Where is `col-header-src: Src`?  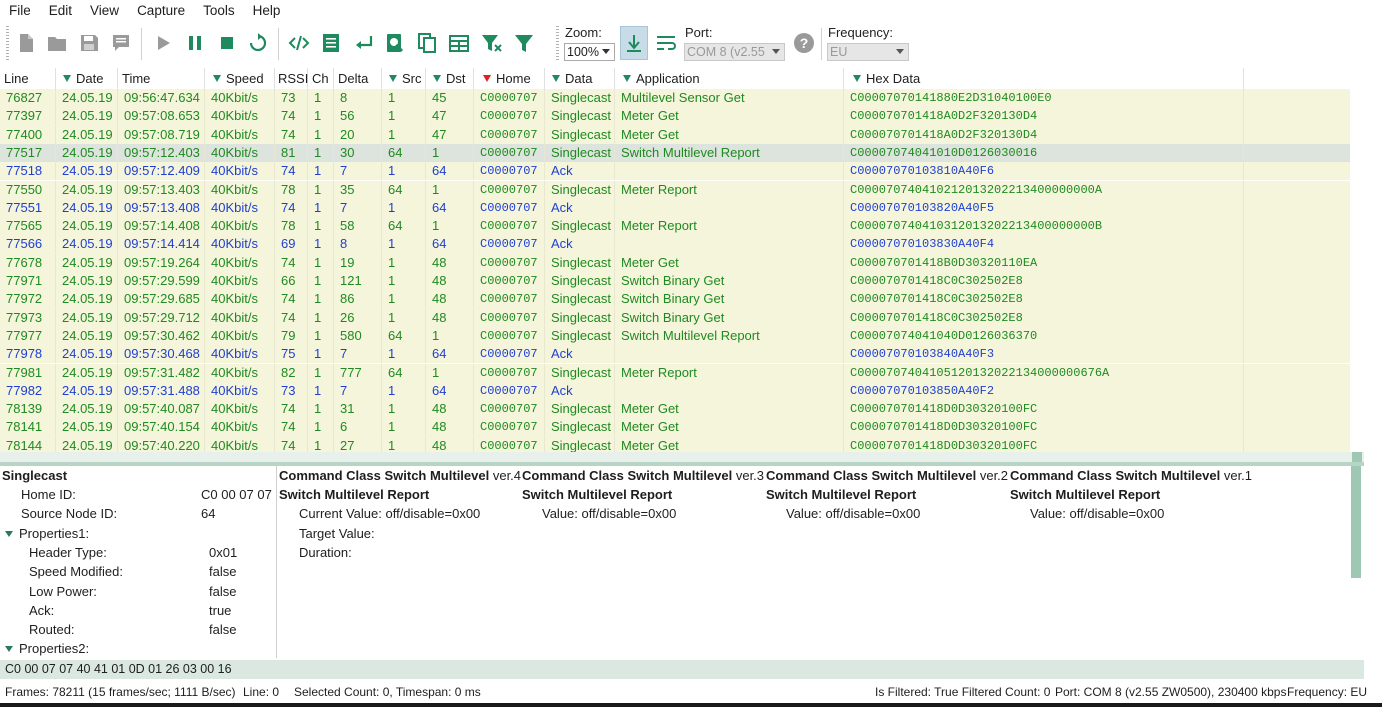
col-header-src: Src is located at coordinates (404, 78).